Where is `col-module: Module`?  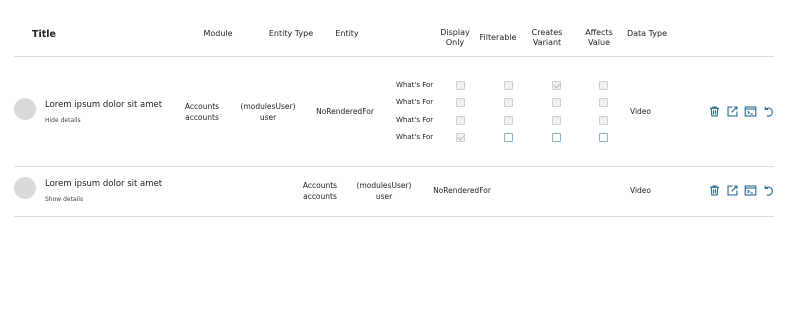
col-module: Module is located at coordinates (218, 34).